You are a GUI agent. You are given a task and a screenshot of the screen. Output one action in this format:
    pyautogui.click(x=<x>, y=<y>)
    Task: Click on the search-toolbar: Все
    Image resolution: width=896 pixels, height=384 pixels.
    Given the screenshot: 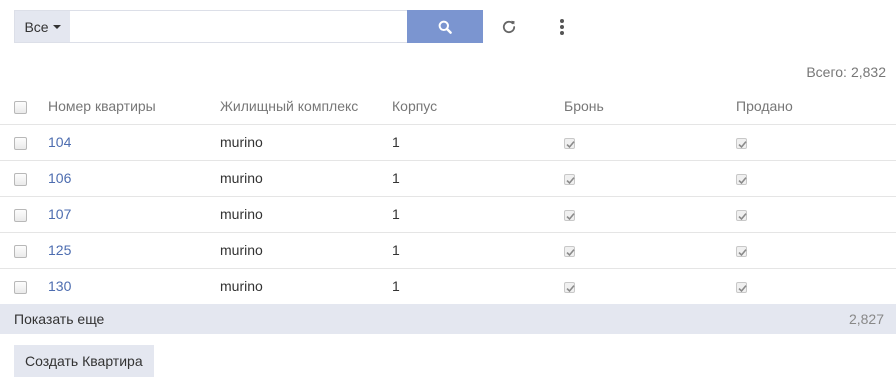 What is the action you would take?
    pyautogui.click(x=248, y=26)
    